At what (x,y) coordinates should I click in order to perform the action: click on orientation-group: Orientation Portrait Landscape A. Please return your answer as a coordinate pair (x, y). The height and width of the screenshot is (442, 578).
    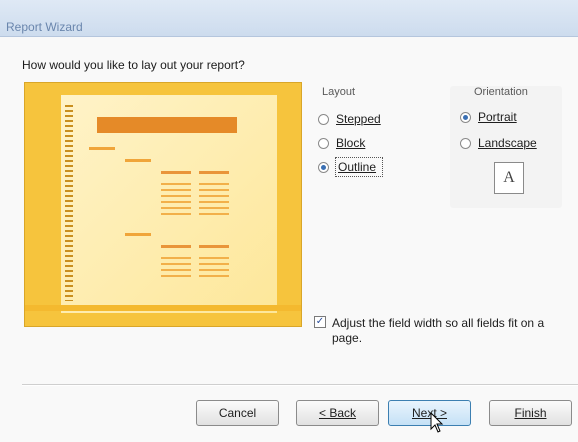
    Looking at the image, I should click on (506, 147).